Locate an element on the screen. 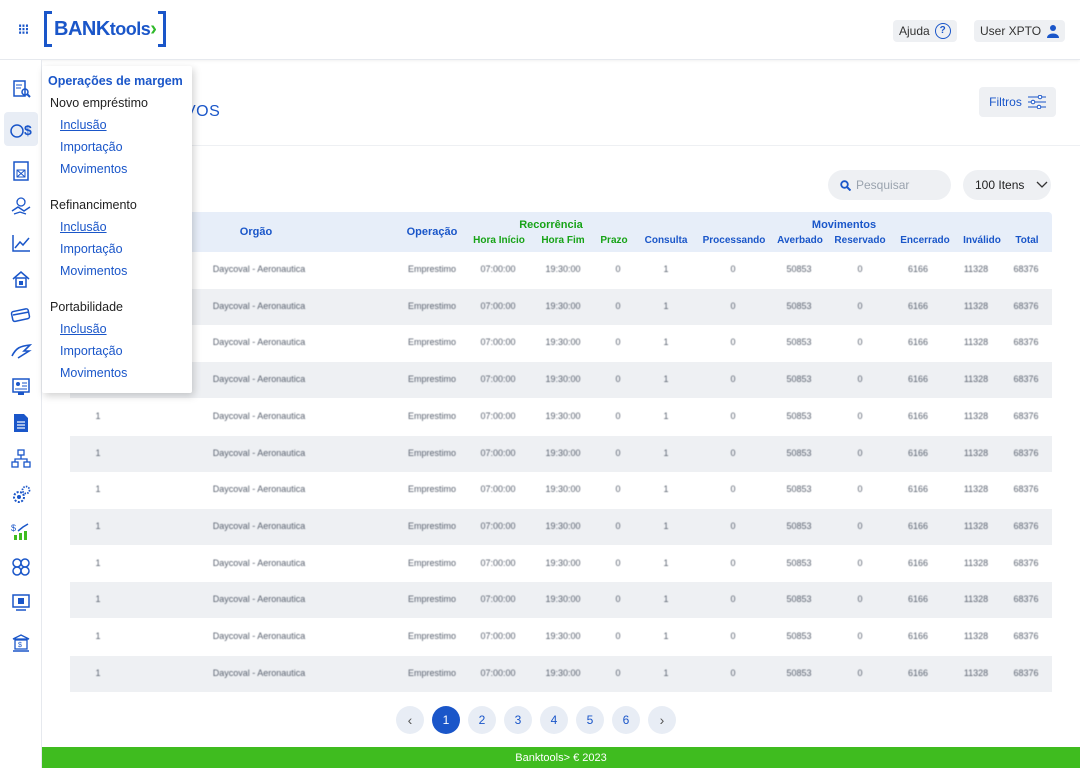  search-doc-icon is located at coordinates (21, 89).